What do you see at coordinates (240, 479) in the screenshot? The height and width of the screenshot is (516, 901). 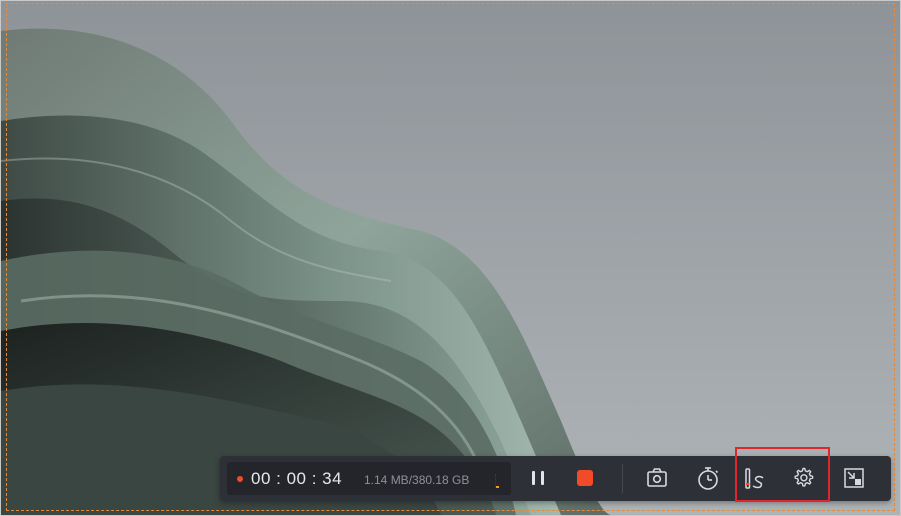 I see `recording-dot-icon` at bounding box center [240, 479].